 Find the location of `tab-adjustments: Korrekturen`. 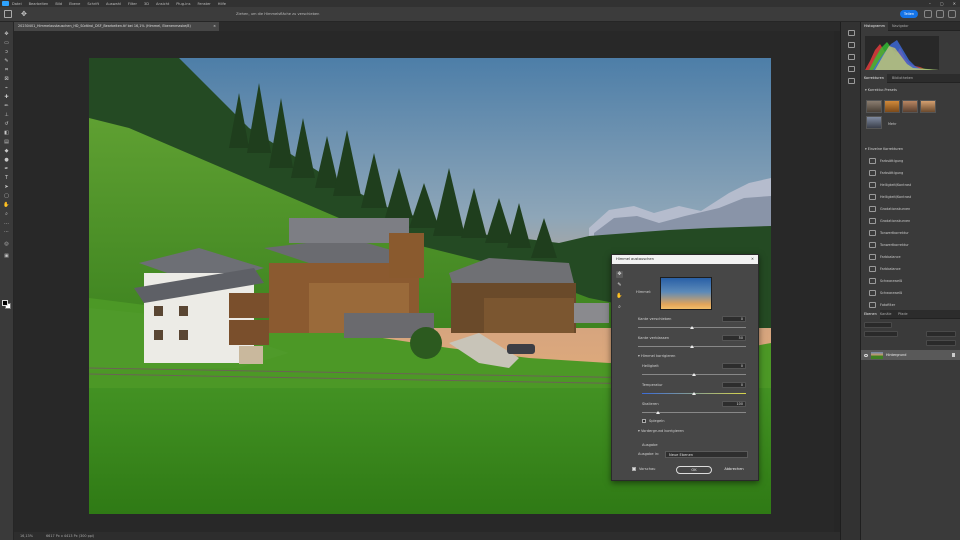

tab-adjustments: Korrekturen is located at coordinates (874, 78).